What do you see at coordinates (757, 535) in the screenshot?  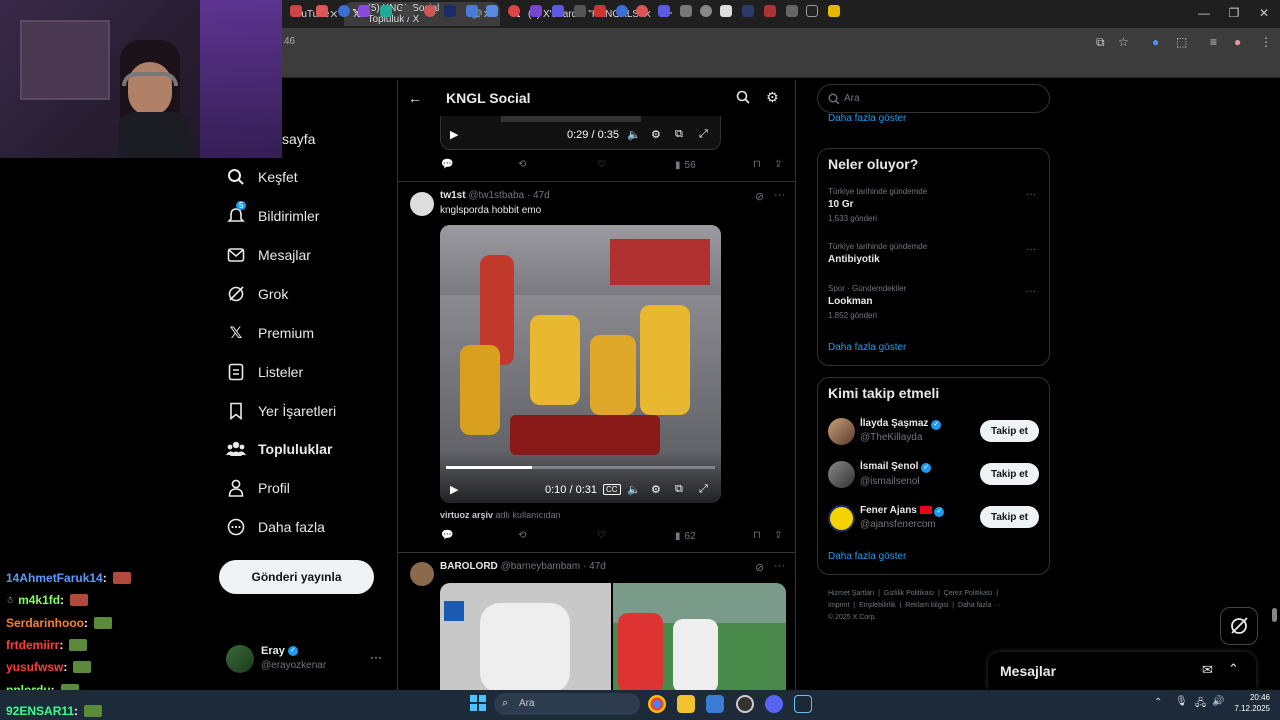 I see `bookmark-icon: ⊓` at bounding box center [757, 535].